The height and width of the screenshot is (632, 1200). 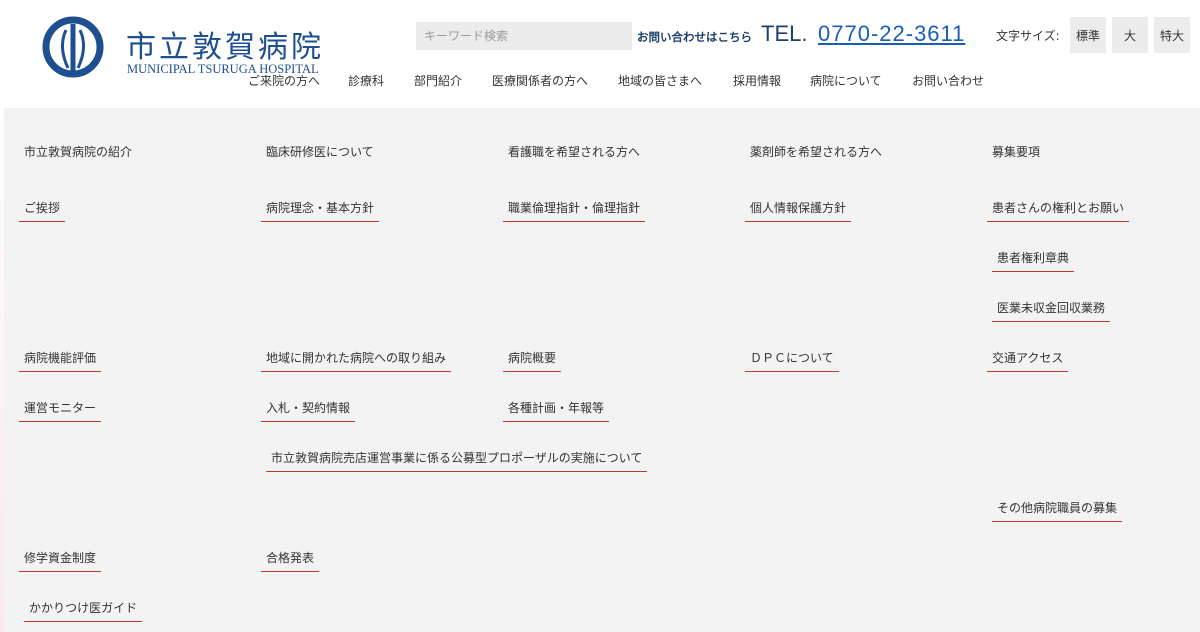 What do you see at coordinates (438, 80) in the screenshot?
I see `nav-sections: 部門紹介` at bounding box center [438, 80].